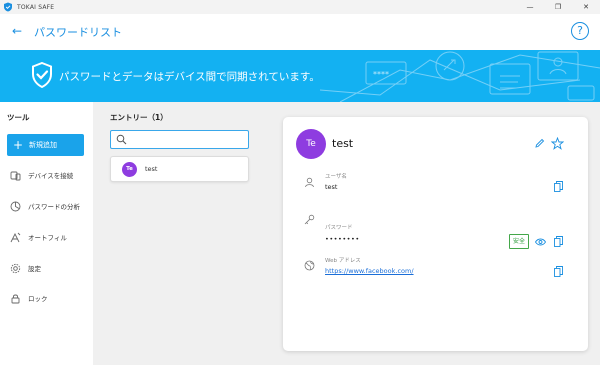 The height and width of the screenshot is (365, 600). Describe the element at coordinates (539, 143) in the screenshot. I see `edit-pencil-icon` at that location.